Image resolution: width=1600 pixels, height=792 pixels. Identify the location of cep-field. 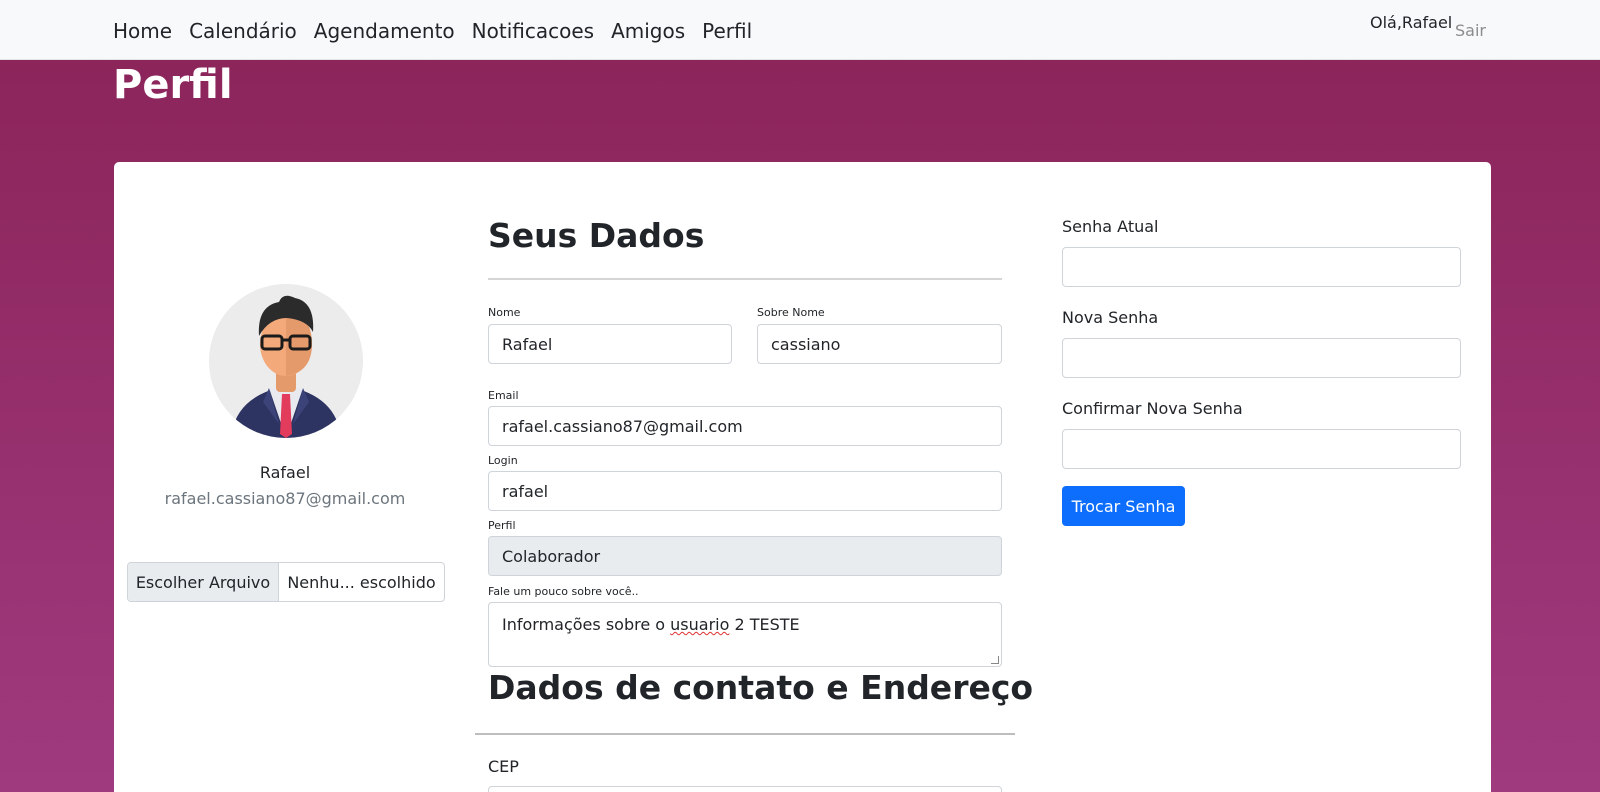
(745, 789).